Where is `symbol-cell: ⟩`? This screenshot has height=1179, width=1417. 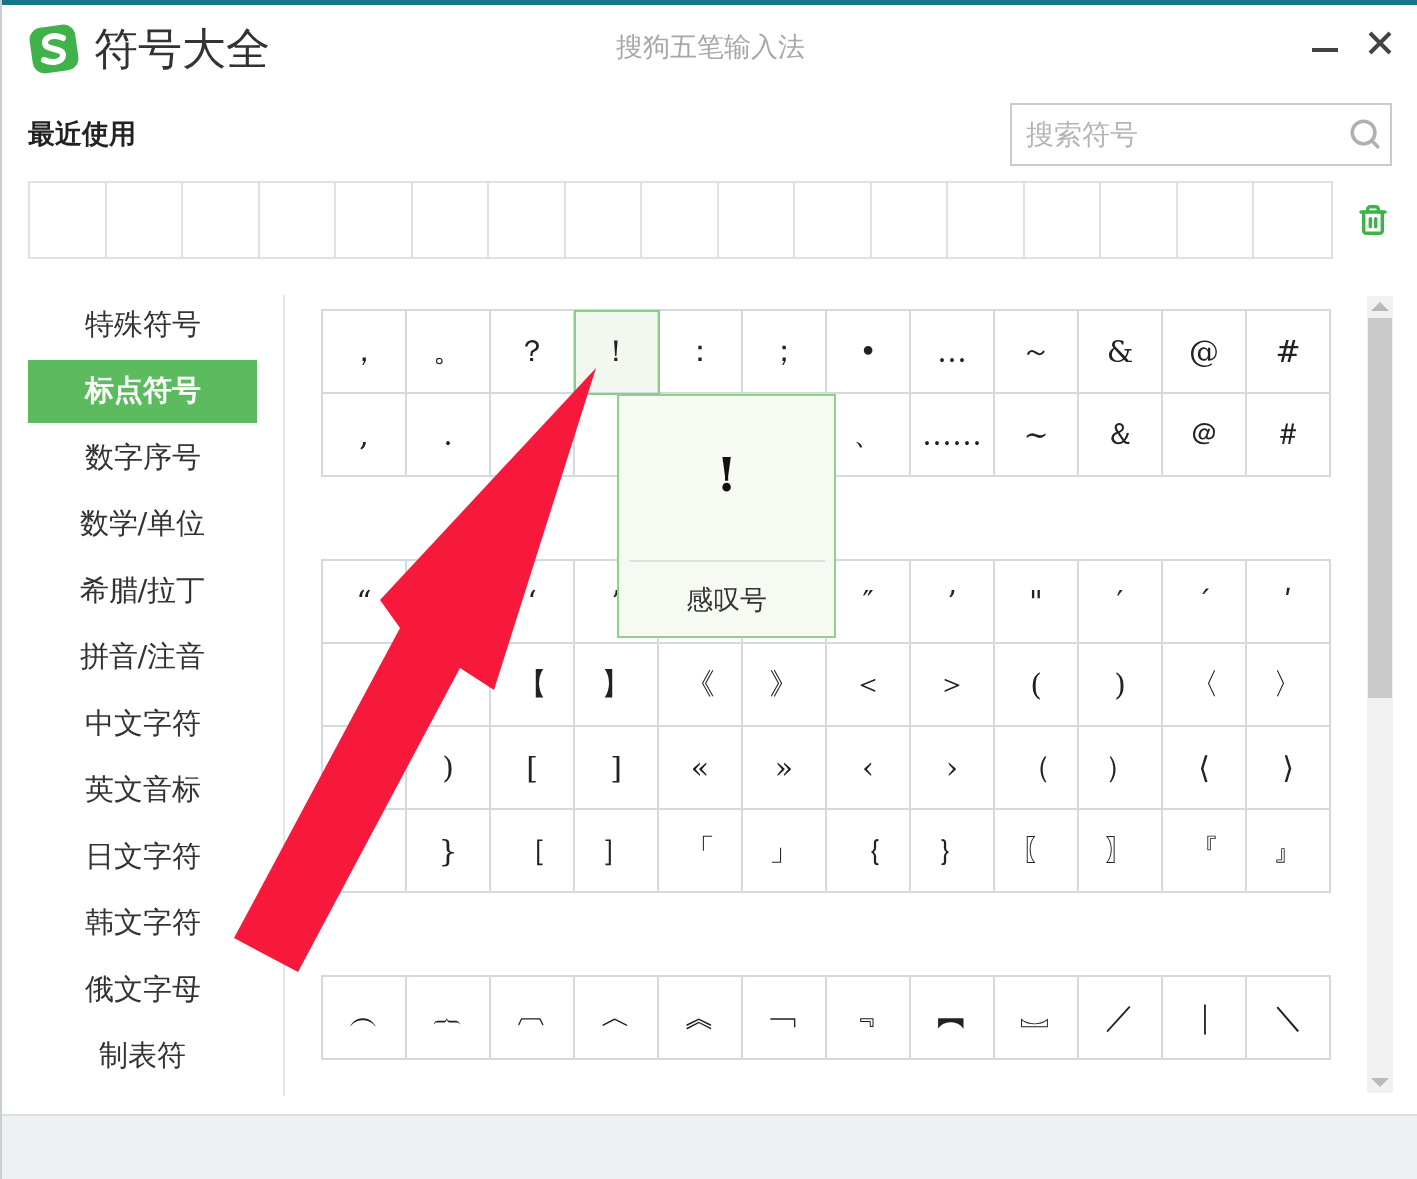
symbol-cell: ⟩ is located at coordinates (1289, 768).